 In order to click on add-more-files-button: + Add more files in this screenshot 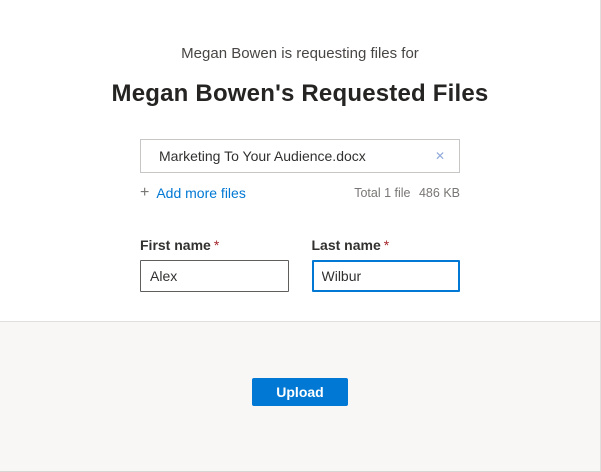, I will do `click(193, 193)`.